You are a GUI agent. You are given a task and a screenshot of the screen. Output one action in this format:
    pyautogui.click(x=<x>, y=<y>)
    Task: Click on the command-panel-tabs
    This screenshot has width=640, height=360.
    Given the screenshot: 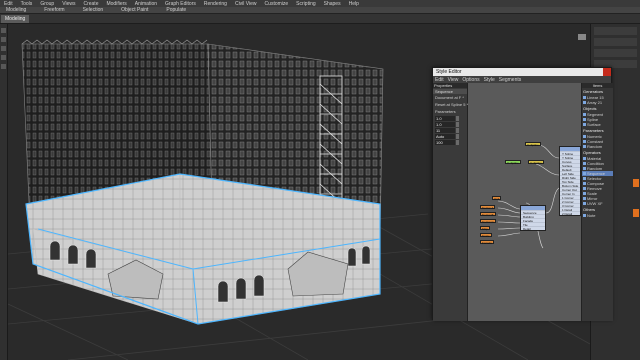 What is the action you would take?
    pyautogui.click(x=615, y=31)
    